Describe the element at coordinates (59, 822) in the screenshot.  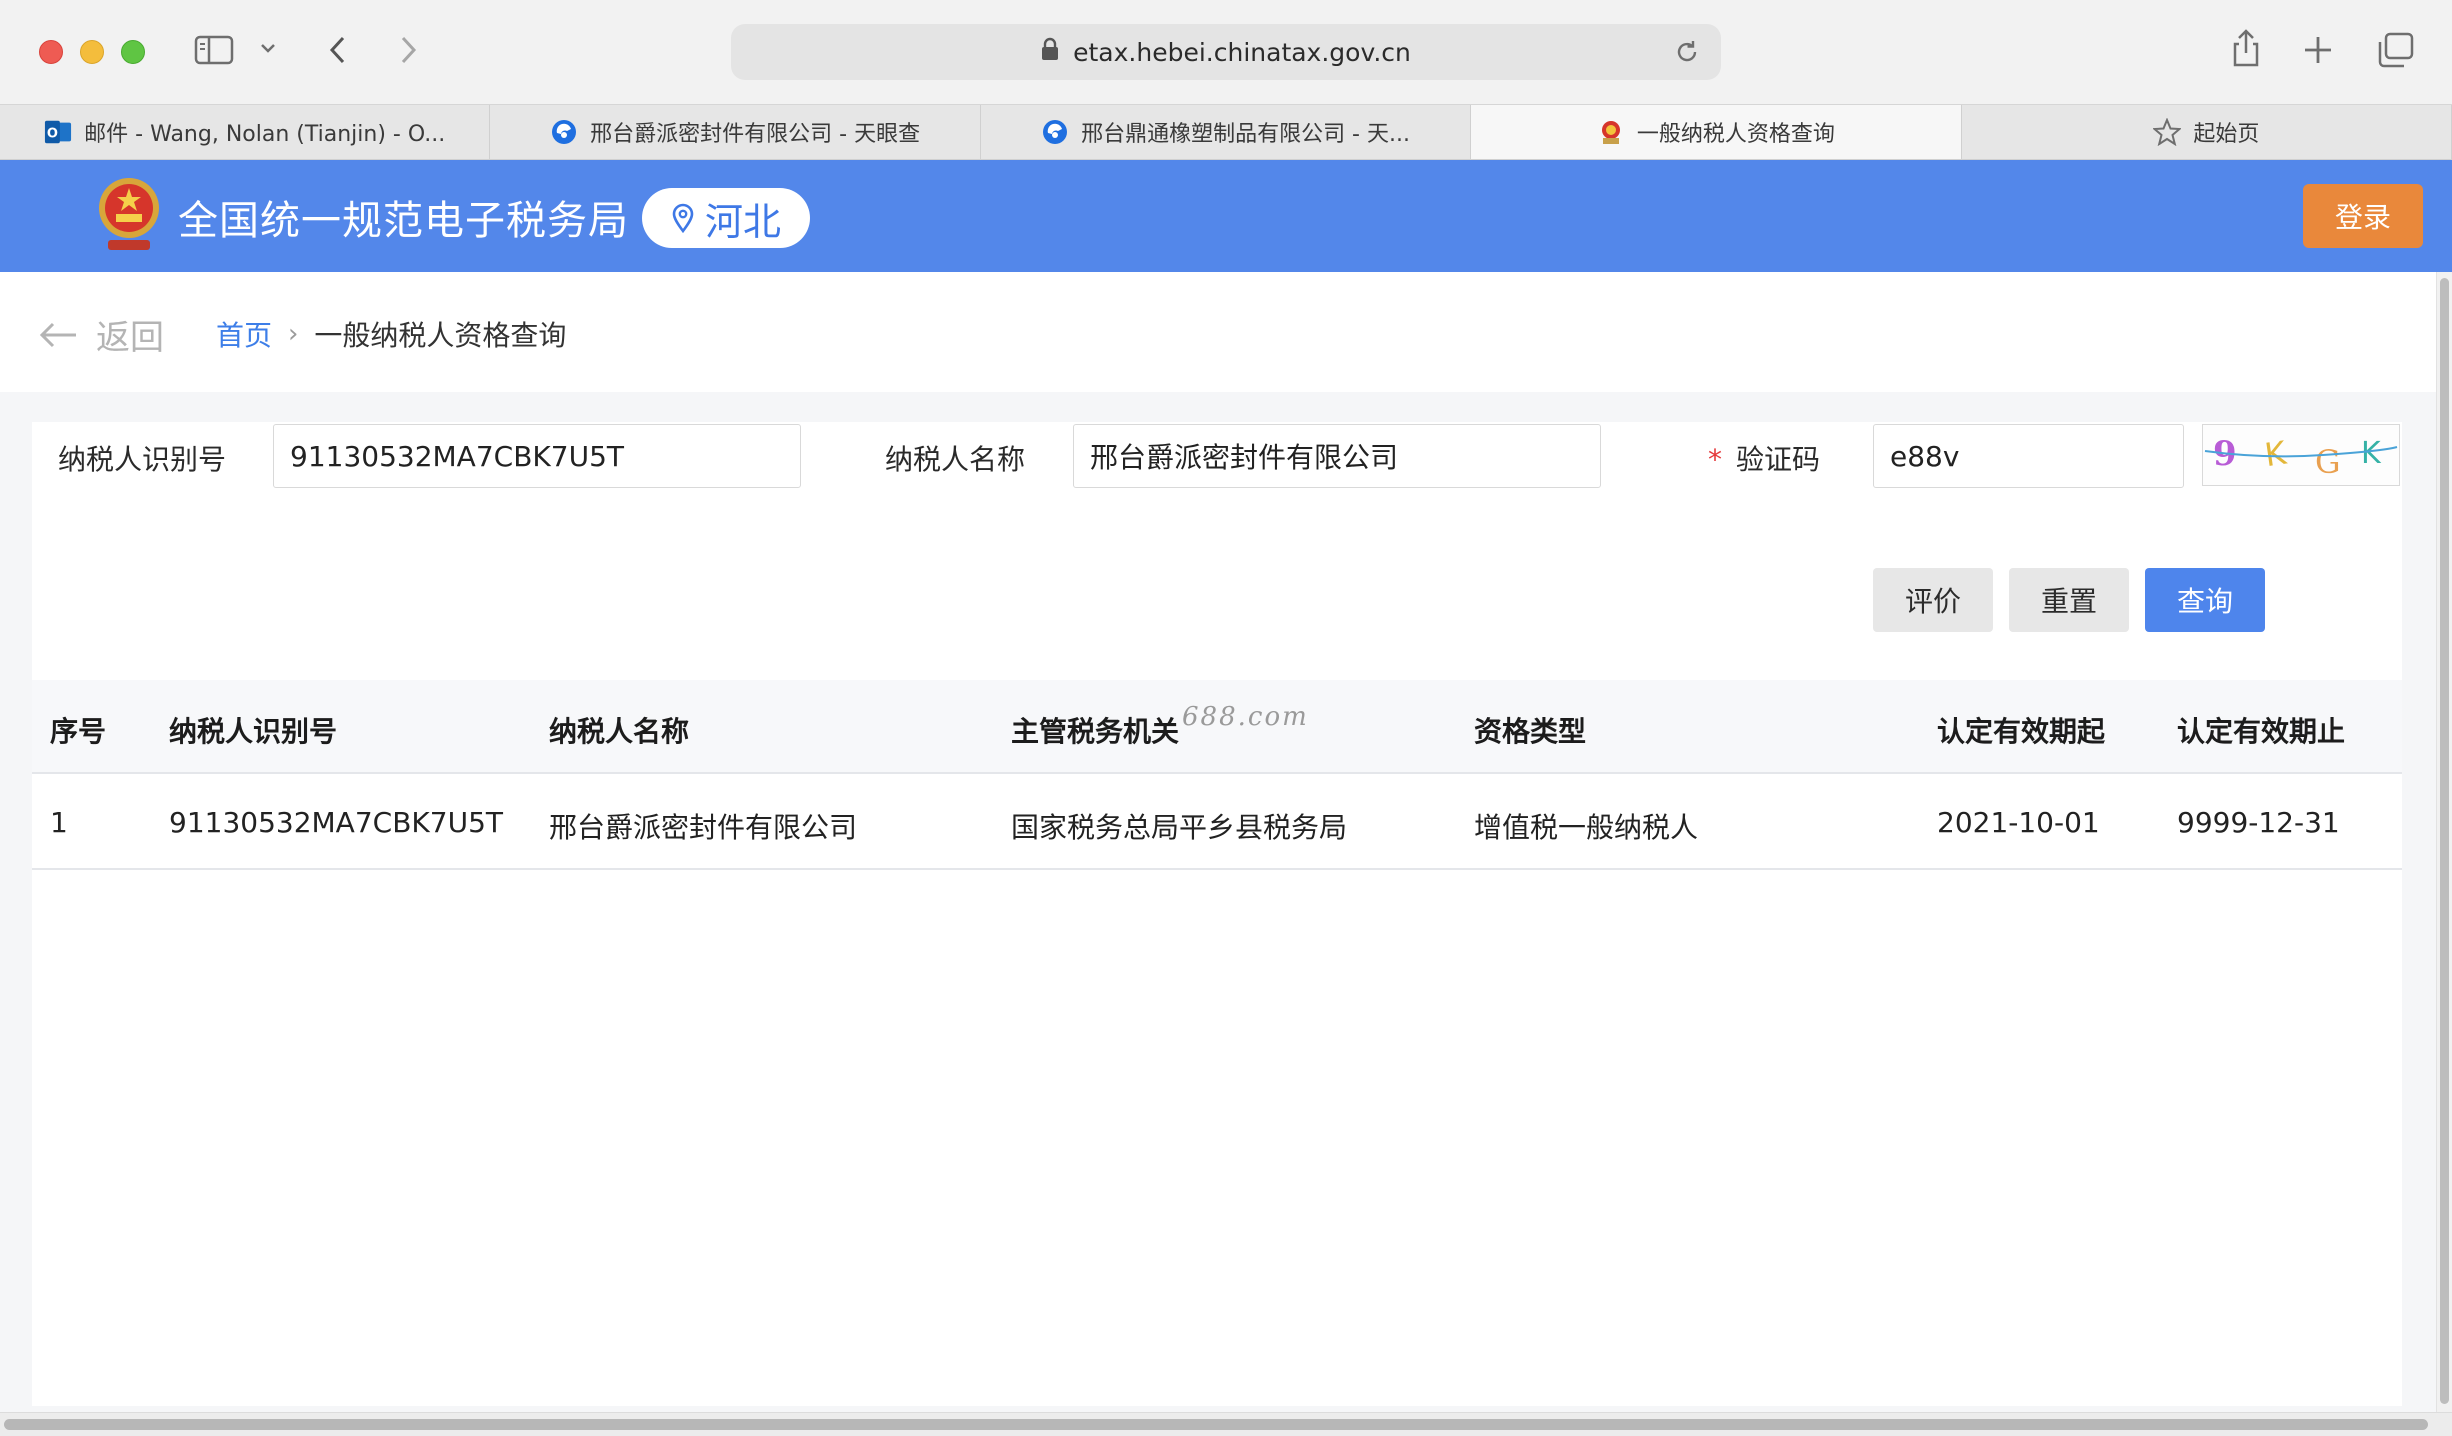
I see `cell-index: 1` at that location.